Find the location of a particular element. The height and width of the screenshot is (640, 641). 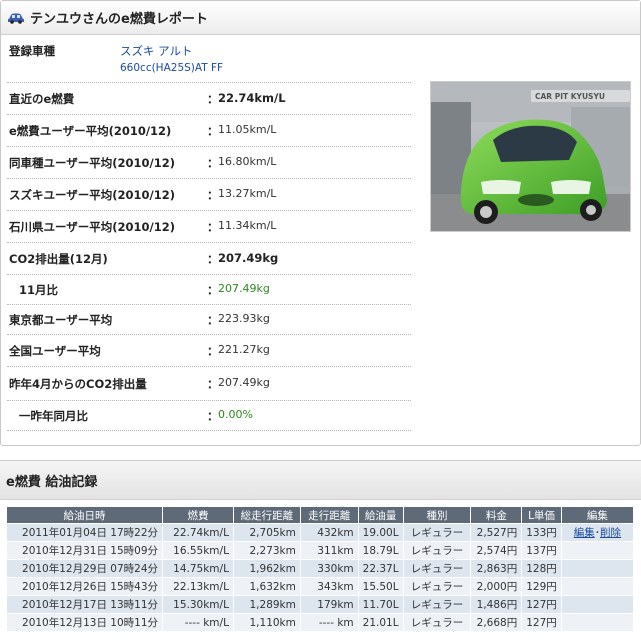

table-cell: 2010年12月13日 10時11分 is located at coordinates (84, 622).